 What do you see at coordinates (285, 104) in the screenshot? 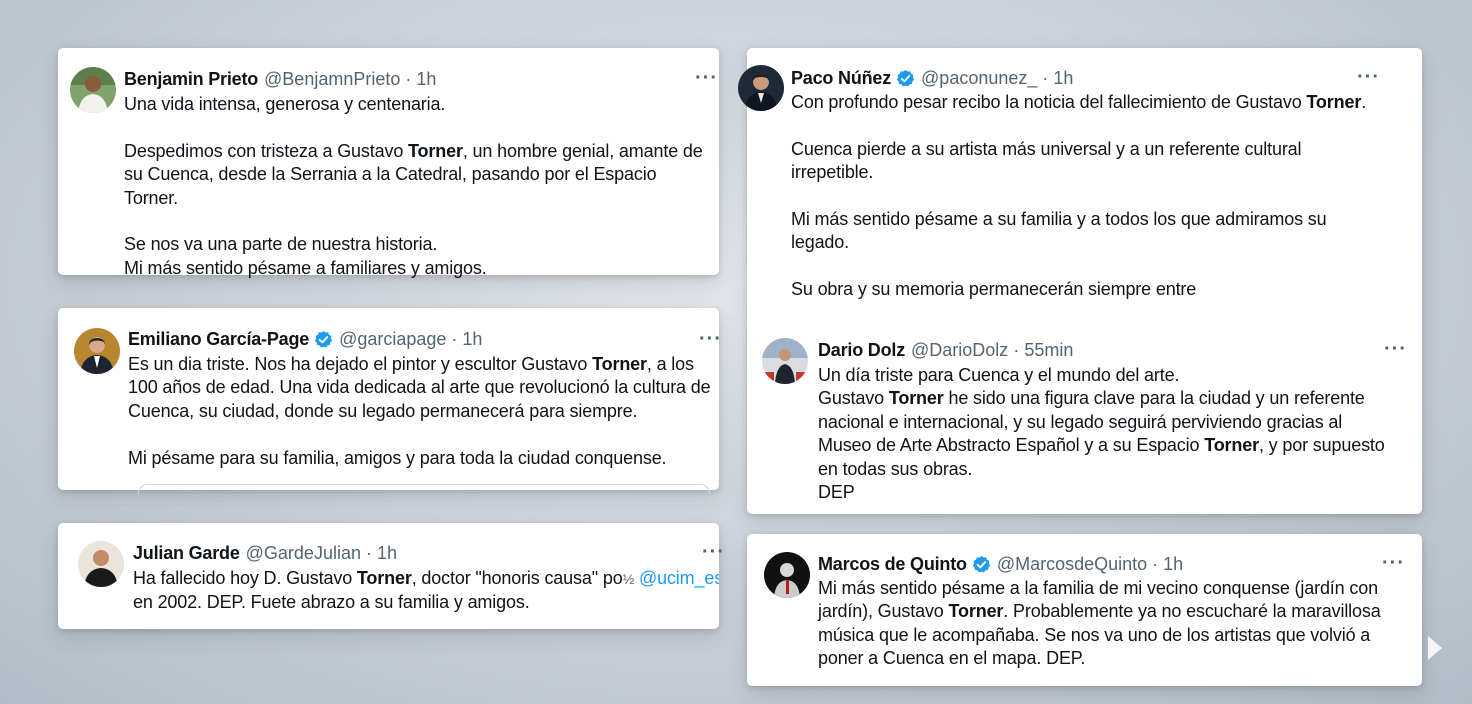
I see `tweet-paragraph: Una vida intensa, generosa y centenaria.` at bounding box center [285, 104].